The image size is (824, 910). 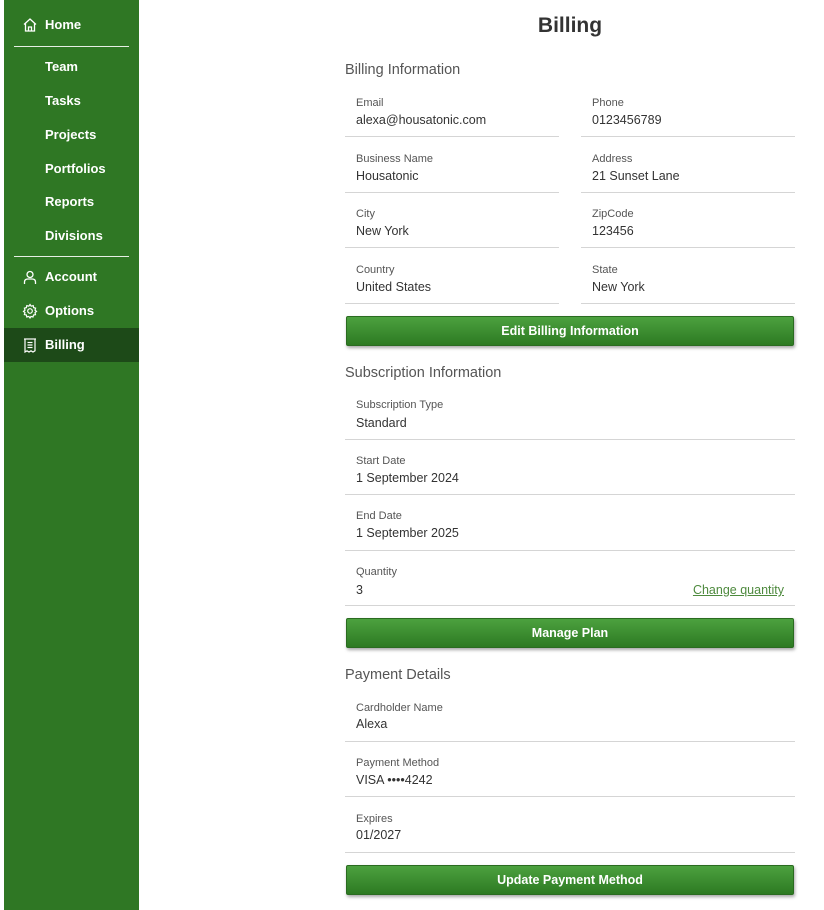 I want to click on field-value: 1 September 2024, so click(x=407, y=478).